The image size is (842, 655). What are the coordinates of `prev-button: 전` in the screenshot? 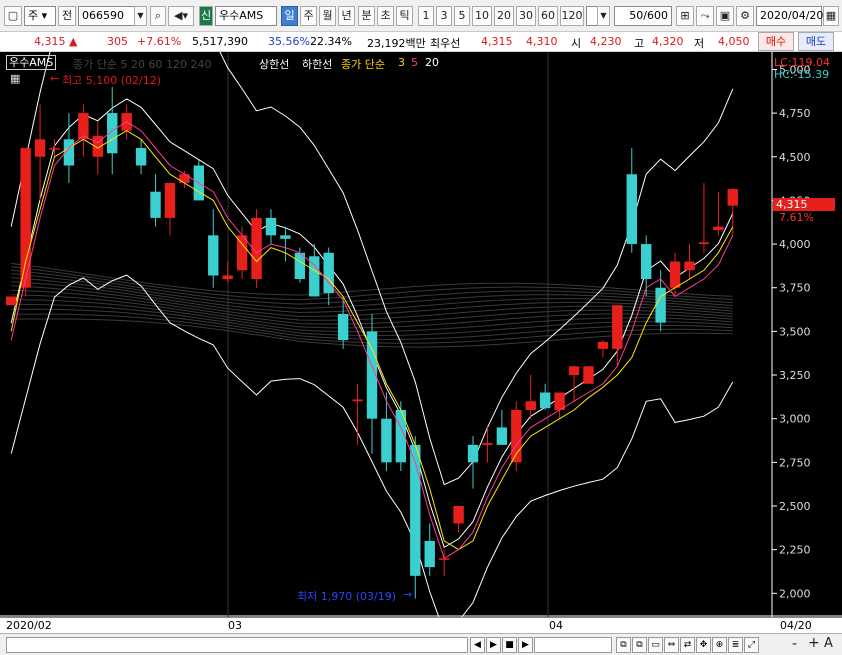 It's located at (67, 16).